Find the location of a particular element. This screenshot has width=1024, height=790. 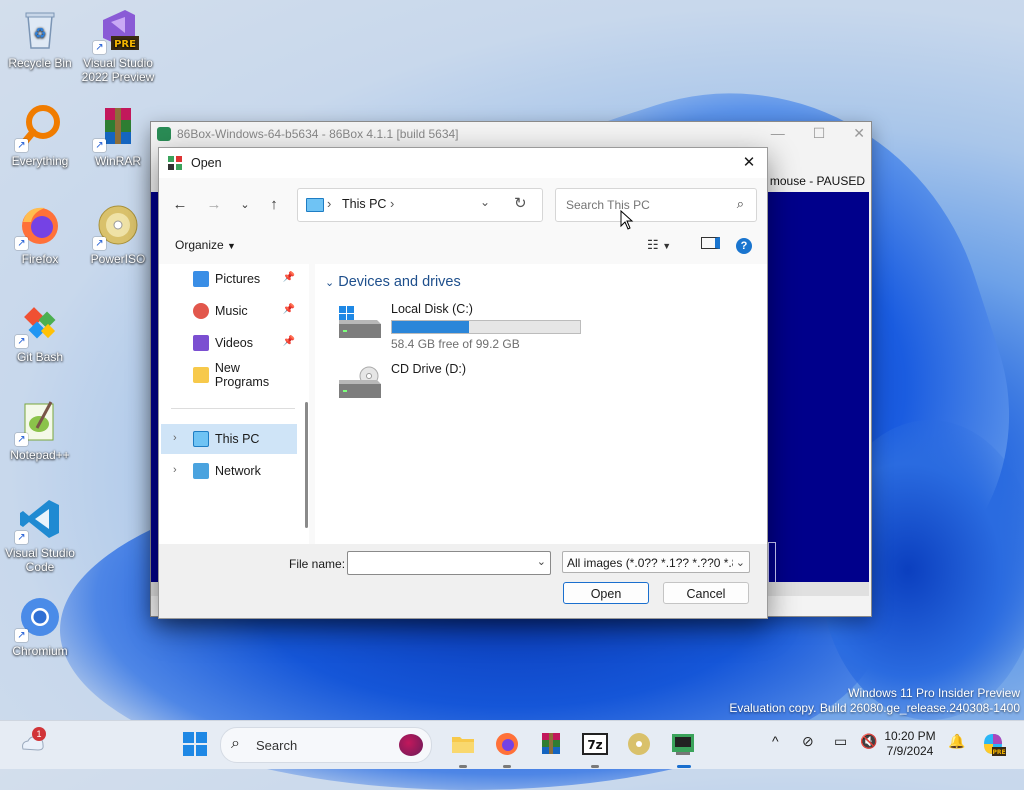

breadcrumb-this-pc: This PC is located at coordinates (364, 204).